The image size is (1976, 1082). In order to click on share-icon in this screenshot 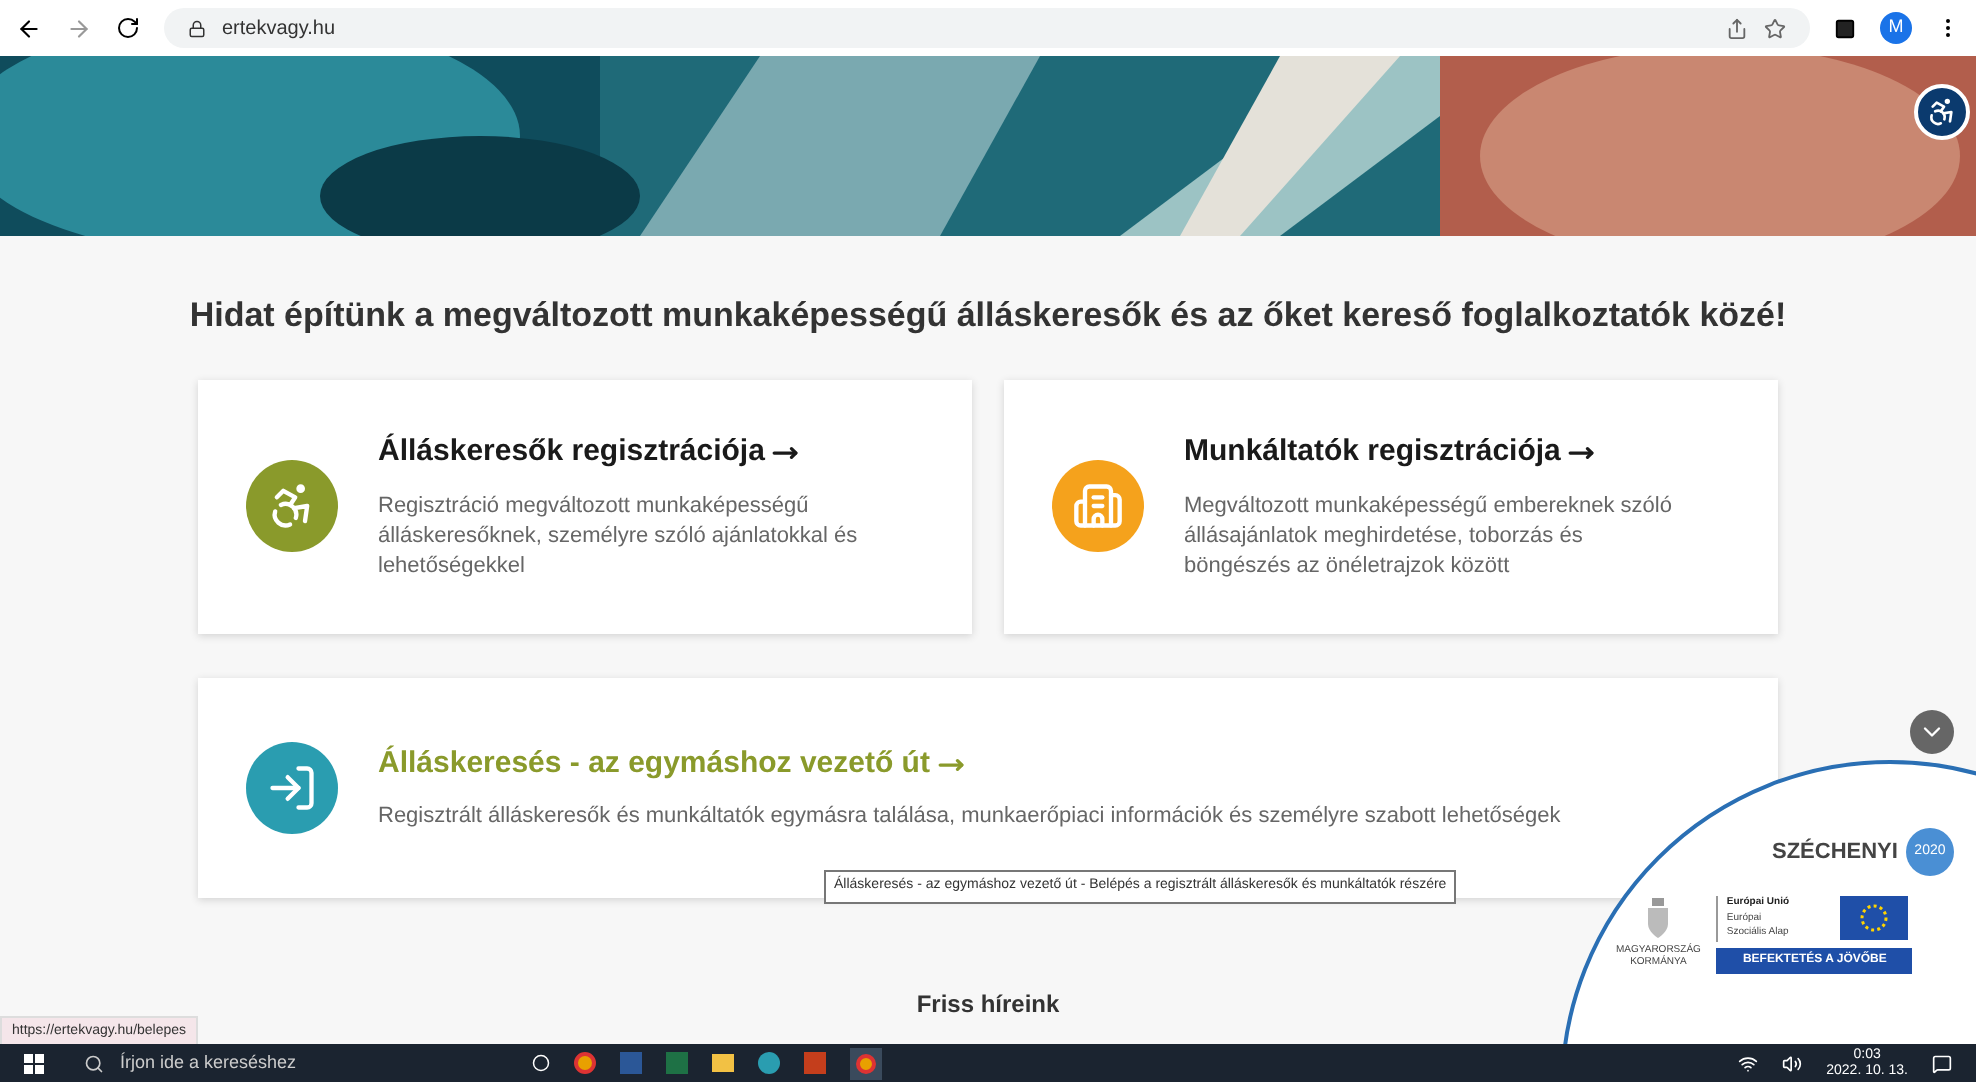, I will do `click(1737, 28)`.